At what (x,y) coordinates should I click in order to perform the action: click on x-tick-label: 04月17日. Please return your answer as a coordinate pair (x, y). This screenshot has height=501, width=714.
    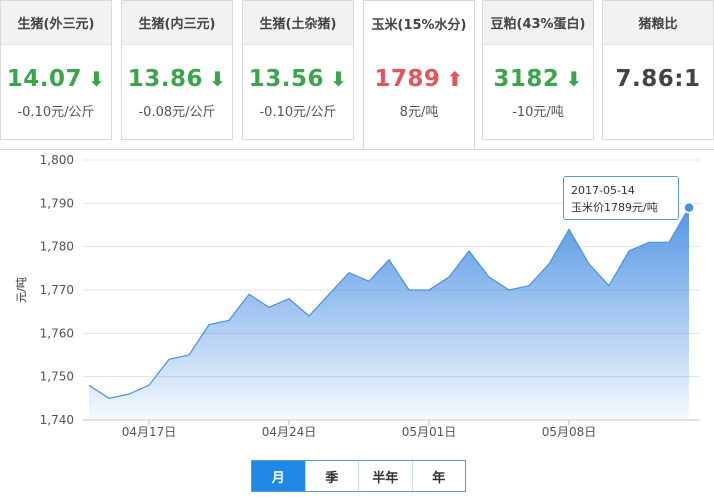
    Looking at the image, I should click on (149, 432).